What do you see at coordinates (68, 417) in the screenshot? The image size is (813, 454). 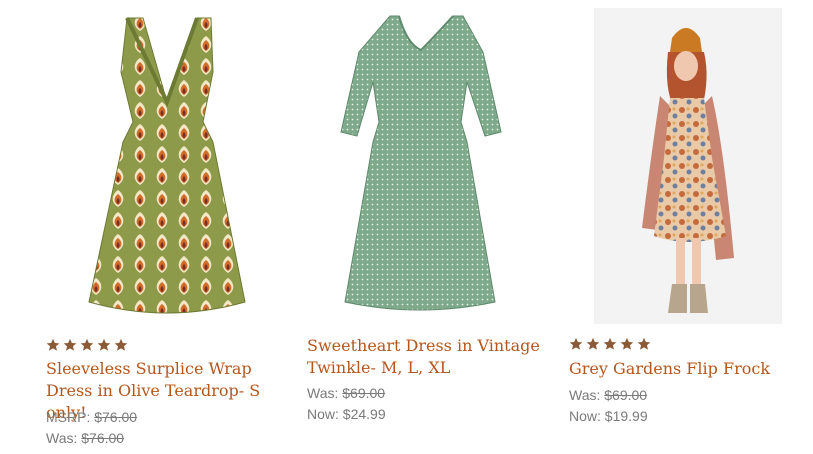 I see `price-label: MSRP:` at bounding box center [68, 417].